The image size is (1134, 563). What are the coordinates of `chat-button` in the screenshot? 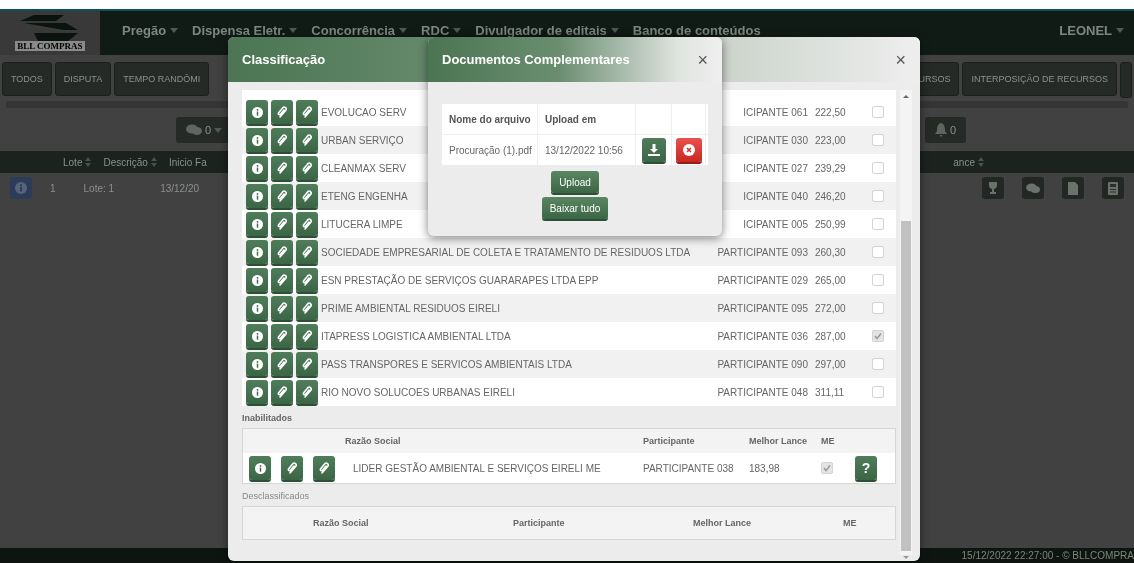 It's located at (1033, 188).